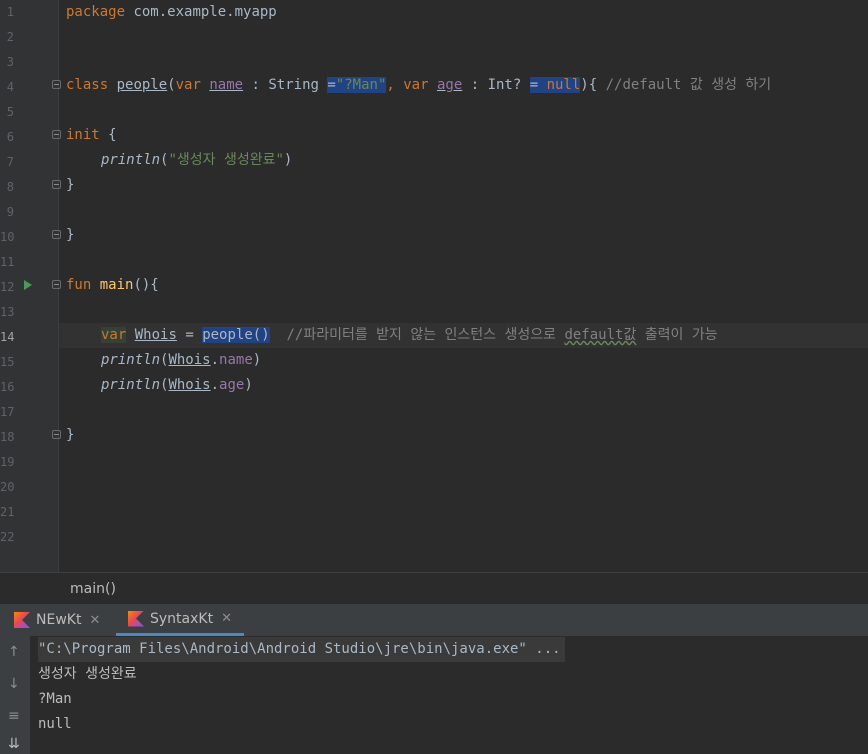 The width and height of the screenshot is (868, 754). What do you see at coordinates (7, 387) in the screenshot?
I see `line-number: 16` at bounding box center [7, 387].